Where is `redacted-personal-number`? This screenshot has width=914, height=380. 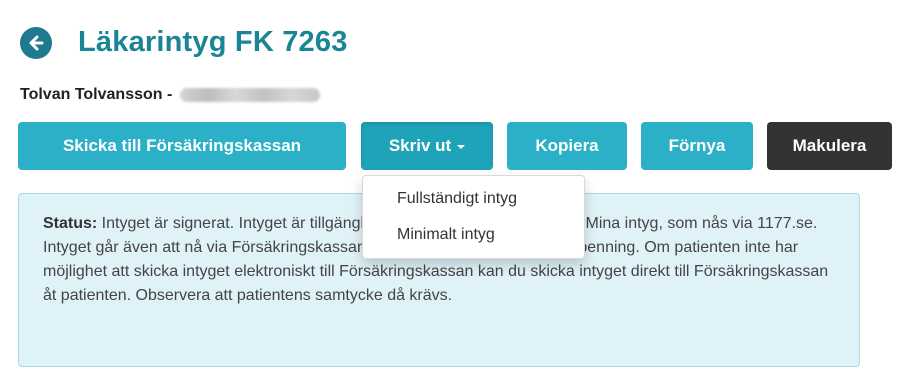 redacted-personal-number is located at coordinates (250, 95).